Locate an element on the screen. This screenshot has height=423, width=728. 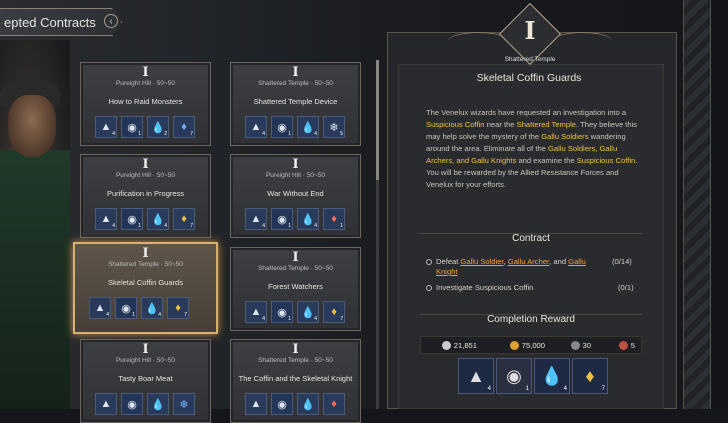
completion-reward-icon: 💧 4 is located at coordinates (552, 376).